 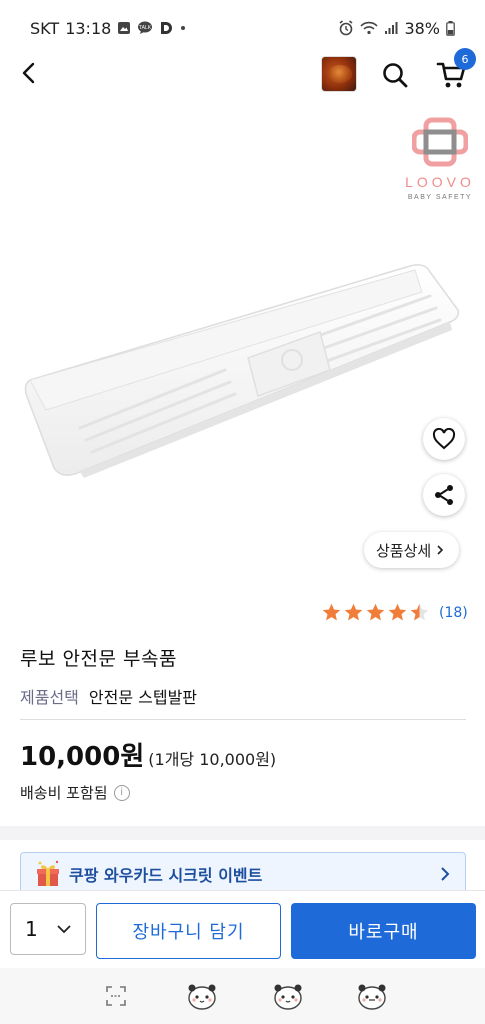 What do you see at coordinates (242, 833) in the screenshot?
I see `section-separator` at bounding box center [242, 833].